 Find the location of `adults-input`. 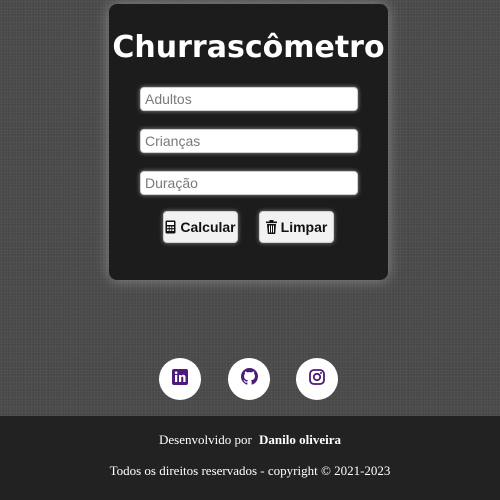

adults-input is located at coordinates (249, 99).